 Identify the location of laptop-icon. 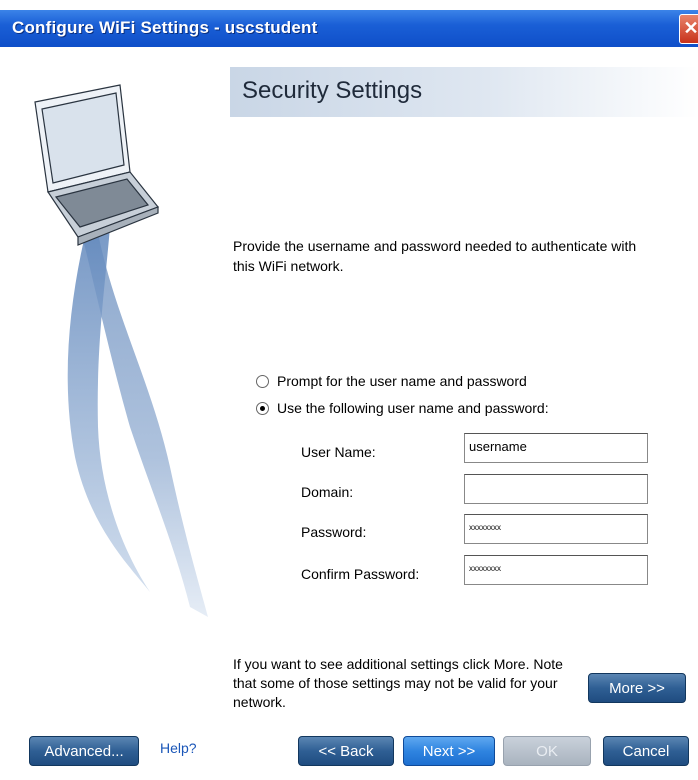
(96, 165).